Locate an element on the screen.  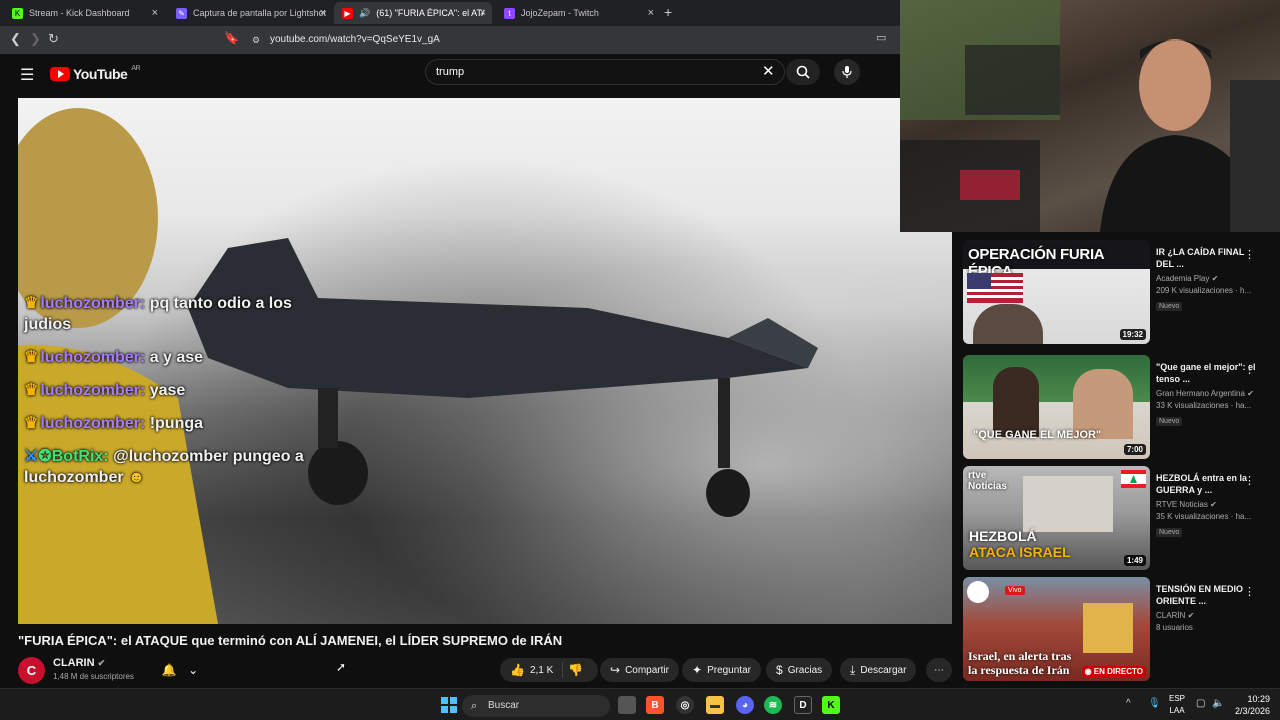
video-thumbnail: rtve Noticias HEZBOLÁ ATACA ISRAEL 1:49 is located at coordinates (1056, 518).